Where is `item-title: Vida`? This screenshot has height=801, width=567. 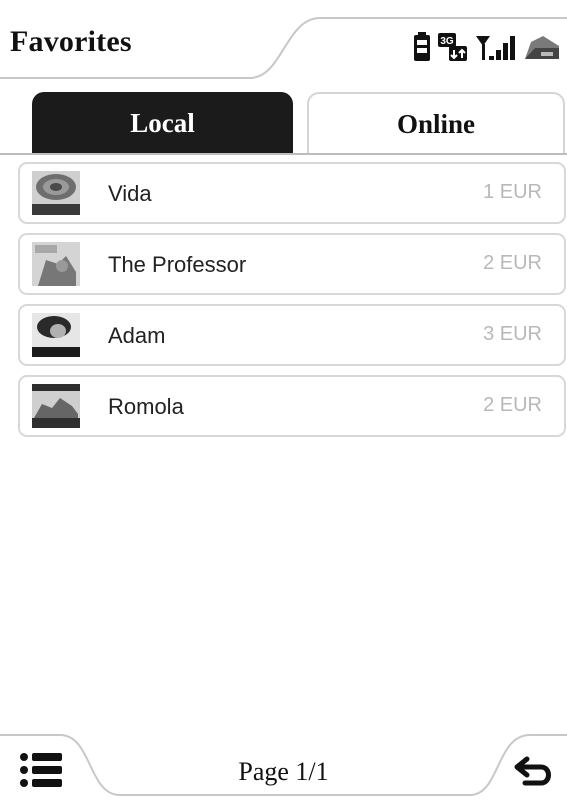 item-title: Vida is located at coordinates (130, 193).